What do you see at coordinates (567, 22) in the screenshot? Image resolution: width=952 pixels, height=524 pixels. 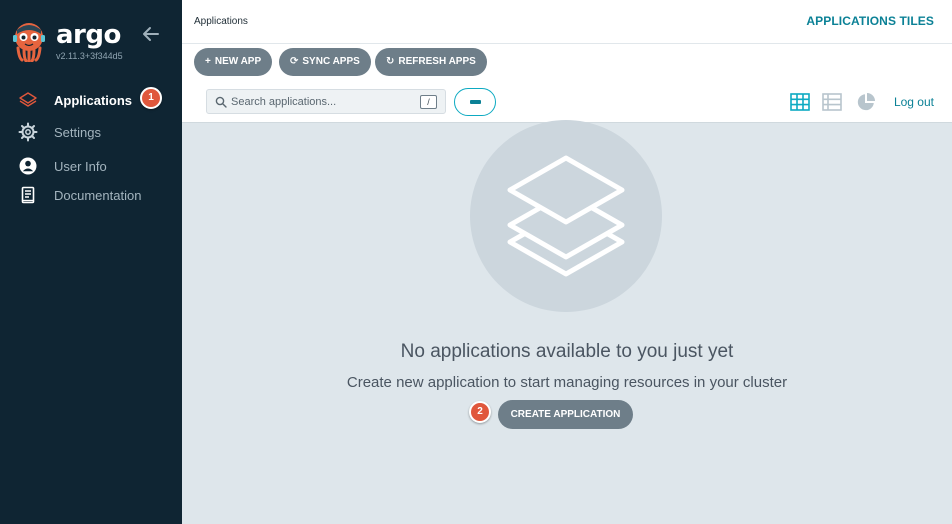 I see `top-bar: Applications APPLICATIONS TILES` at bounding box center [567, 22].